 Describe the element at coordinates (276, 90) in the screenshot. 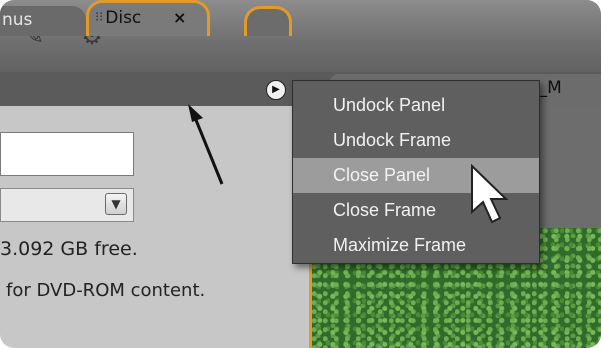

I see `panel-menu-button-icon: ▶` at that location.